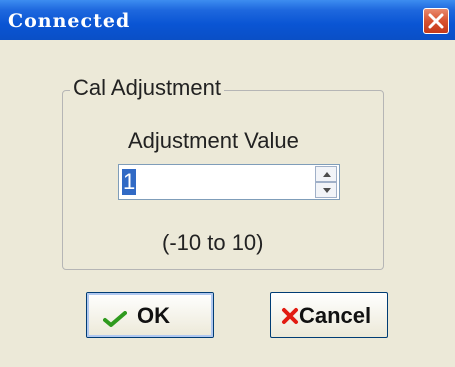 This screenshot has width=455, height=367. What do you see at coordinates (290, 316) in the screenshot?
I see `cross-icon` at bounding box center [290, 316].